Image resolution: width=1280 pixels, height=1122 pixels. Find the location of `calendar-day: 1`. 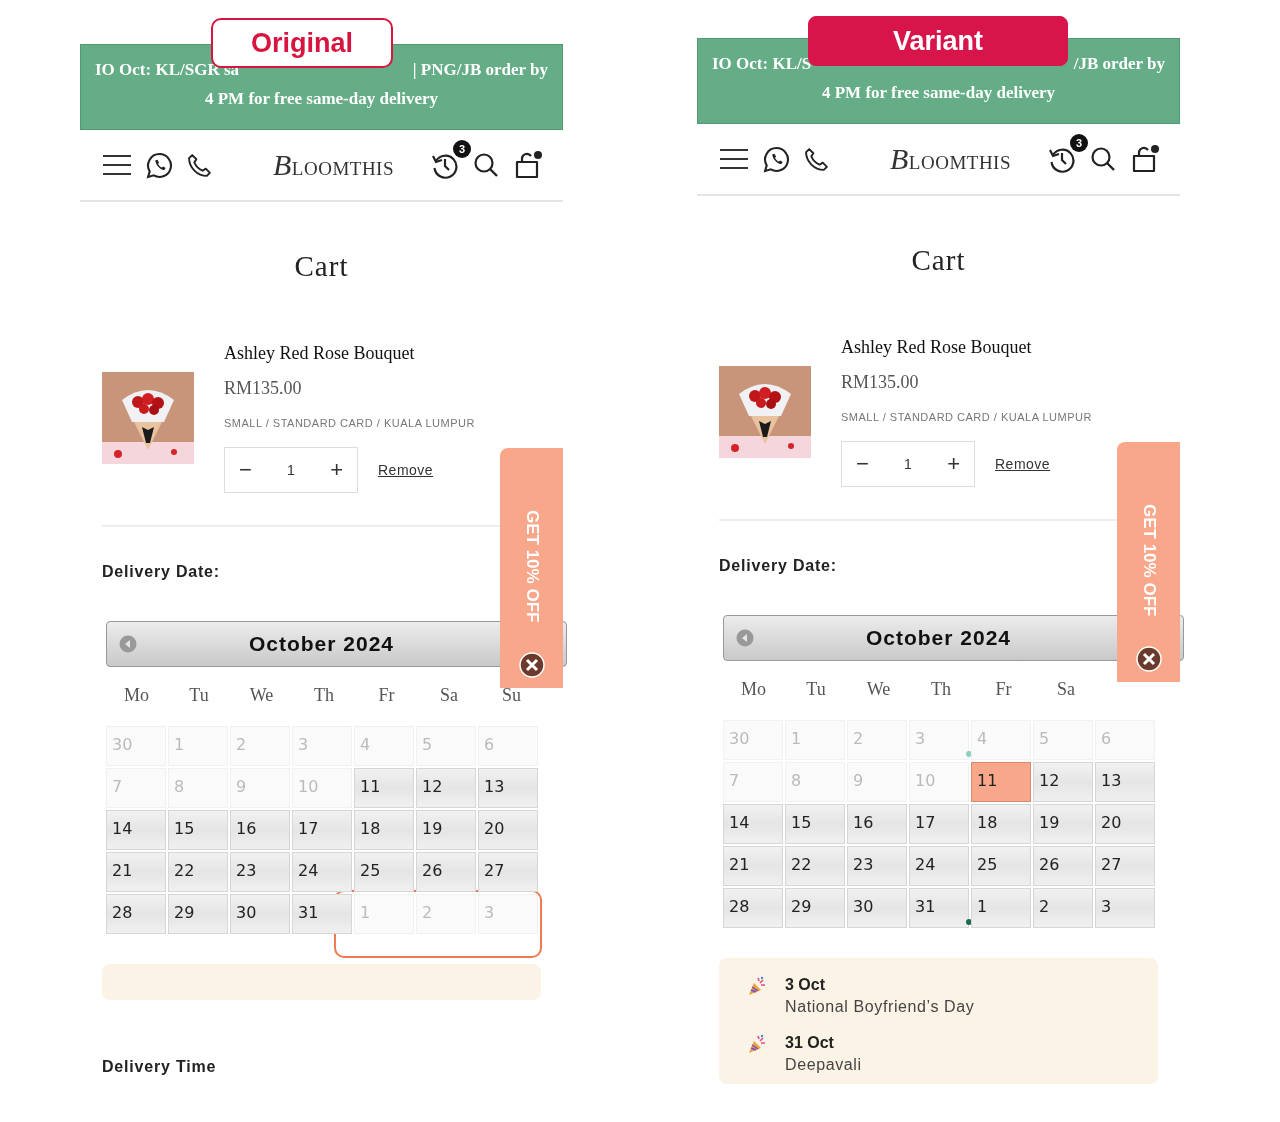

calendar-day: 1 is located at coordinates (1001, 908).